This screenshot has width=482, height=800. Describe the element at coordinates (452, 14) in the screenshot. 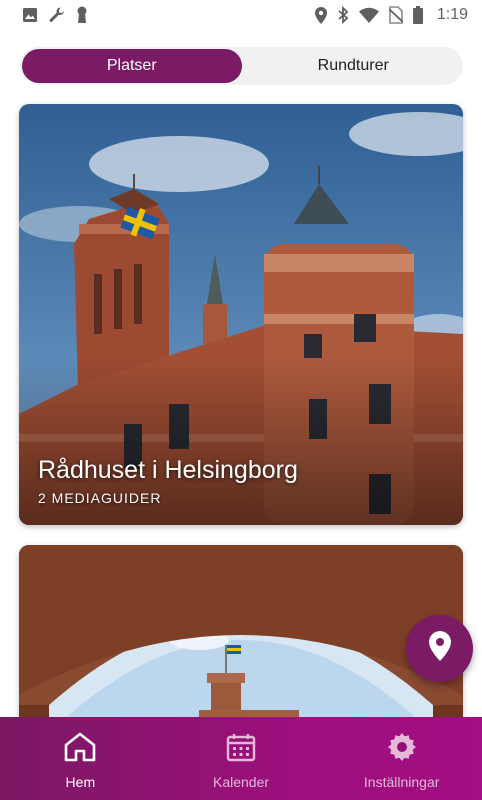

I see `clock-time: 1:19` at that location.